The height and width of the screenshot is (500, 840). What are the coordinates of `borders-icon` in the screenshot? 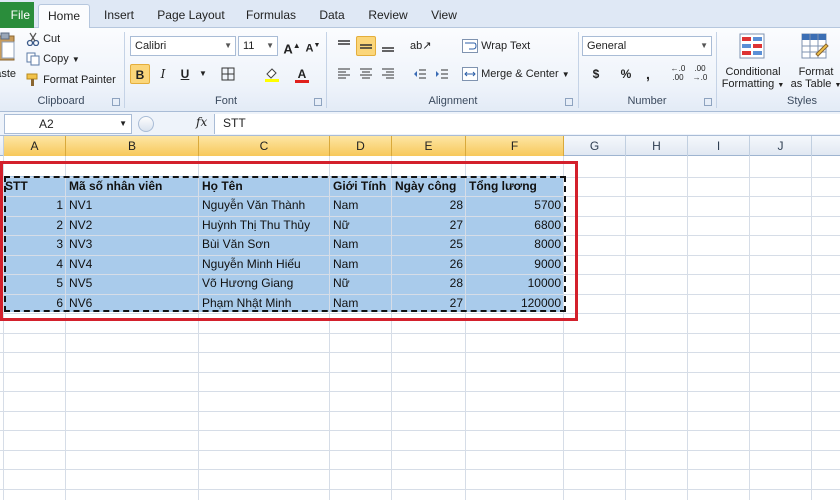 It's located at (228, 74).